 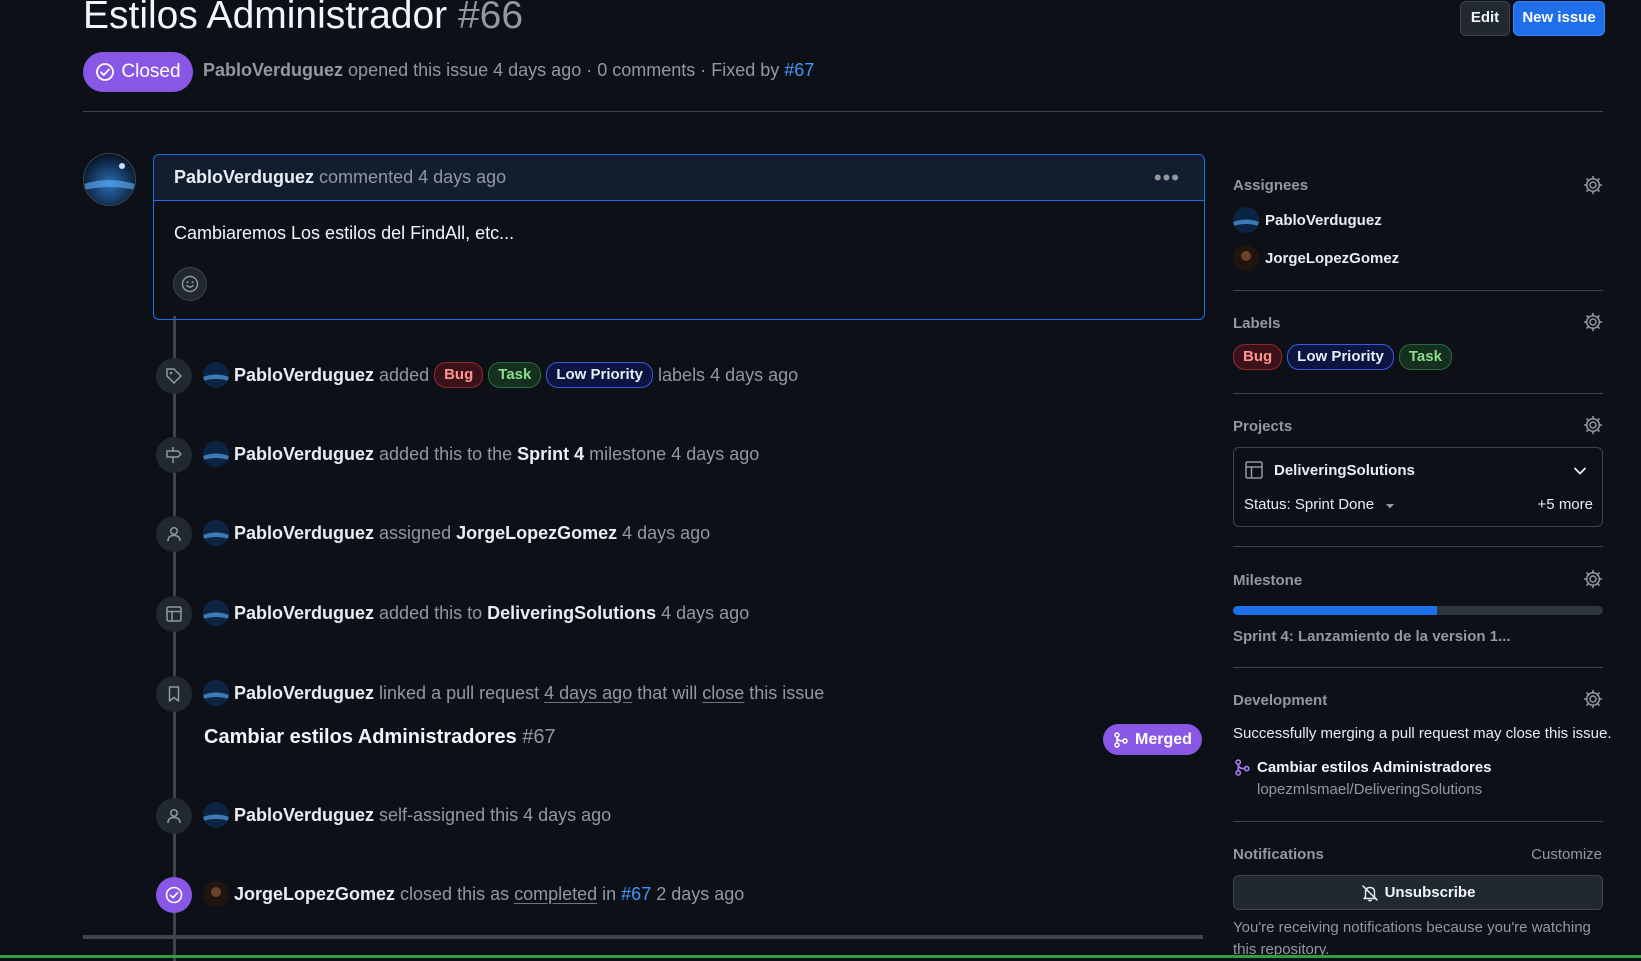 What do you see at coordinates (265, 18) in the screenshot?
I see `issue-title-text: Estilos Administrador` at bounding box center [265, 18].